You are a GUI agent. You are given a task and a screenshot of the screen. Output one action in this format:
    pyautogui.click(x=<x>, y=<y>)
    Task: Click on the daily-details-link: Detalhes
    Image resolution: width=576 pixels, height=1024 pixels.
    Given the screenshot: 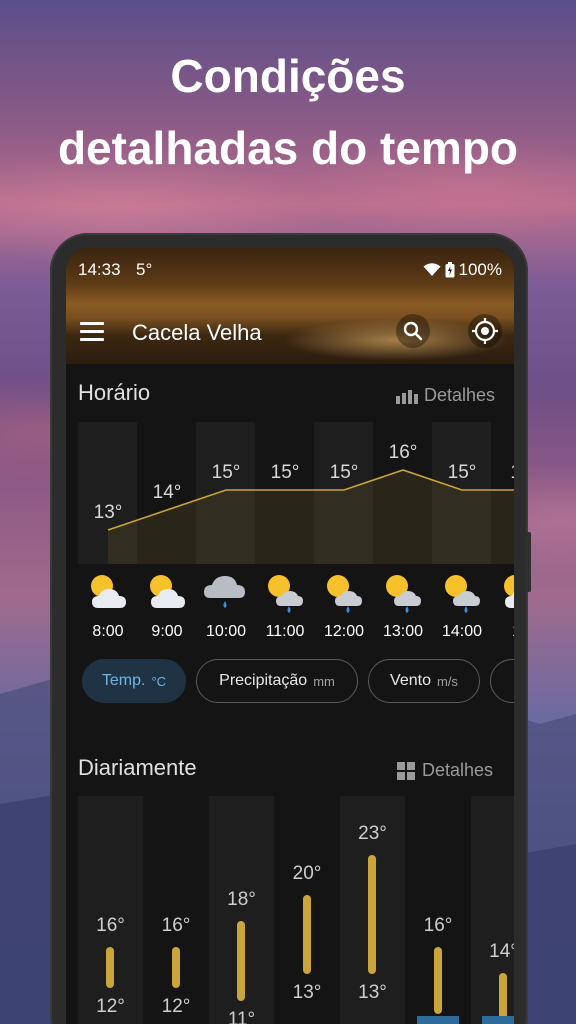 What is the action you would take?
    pyautogui.click(x=444, y=770)
    